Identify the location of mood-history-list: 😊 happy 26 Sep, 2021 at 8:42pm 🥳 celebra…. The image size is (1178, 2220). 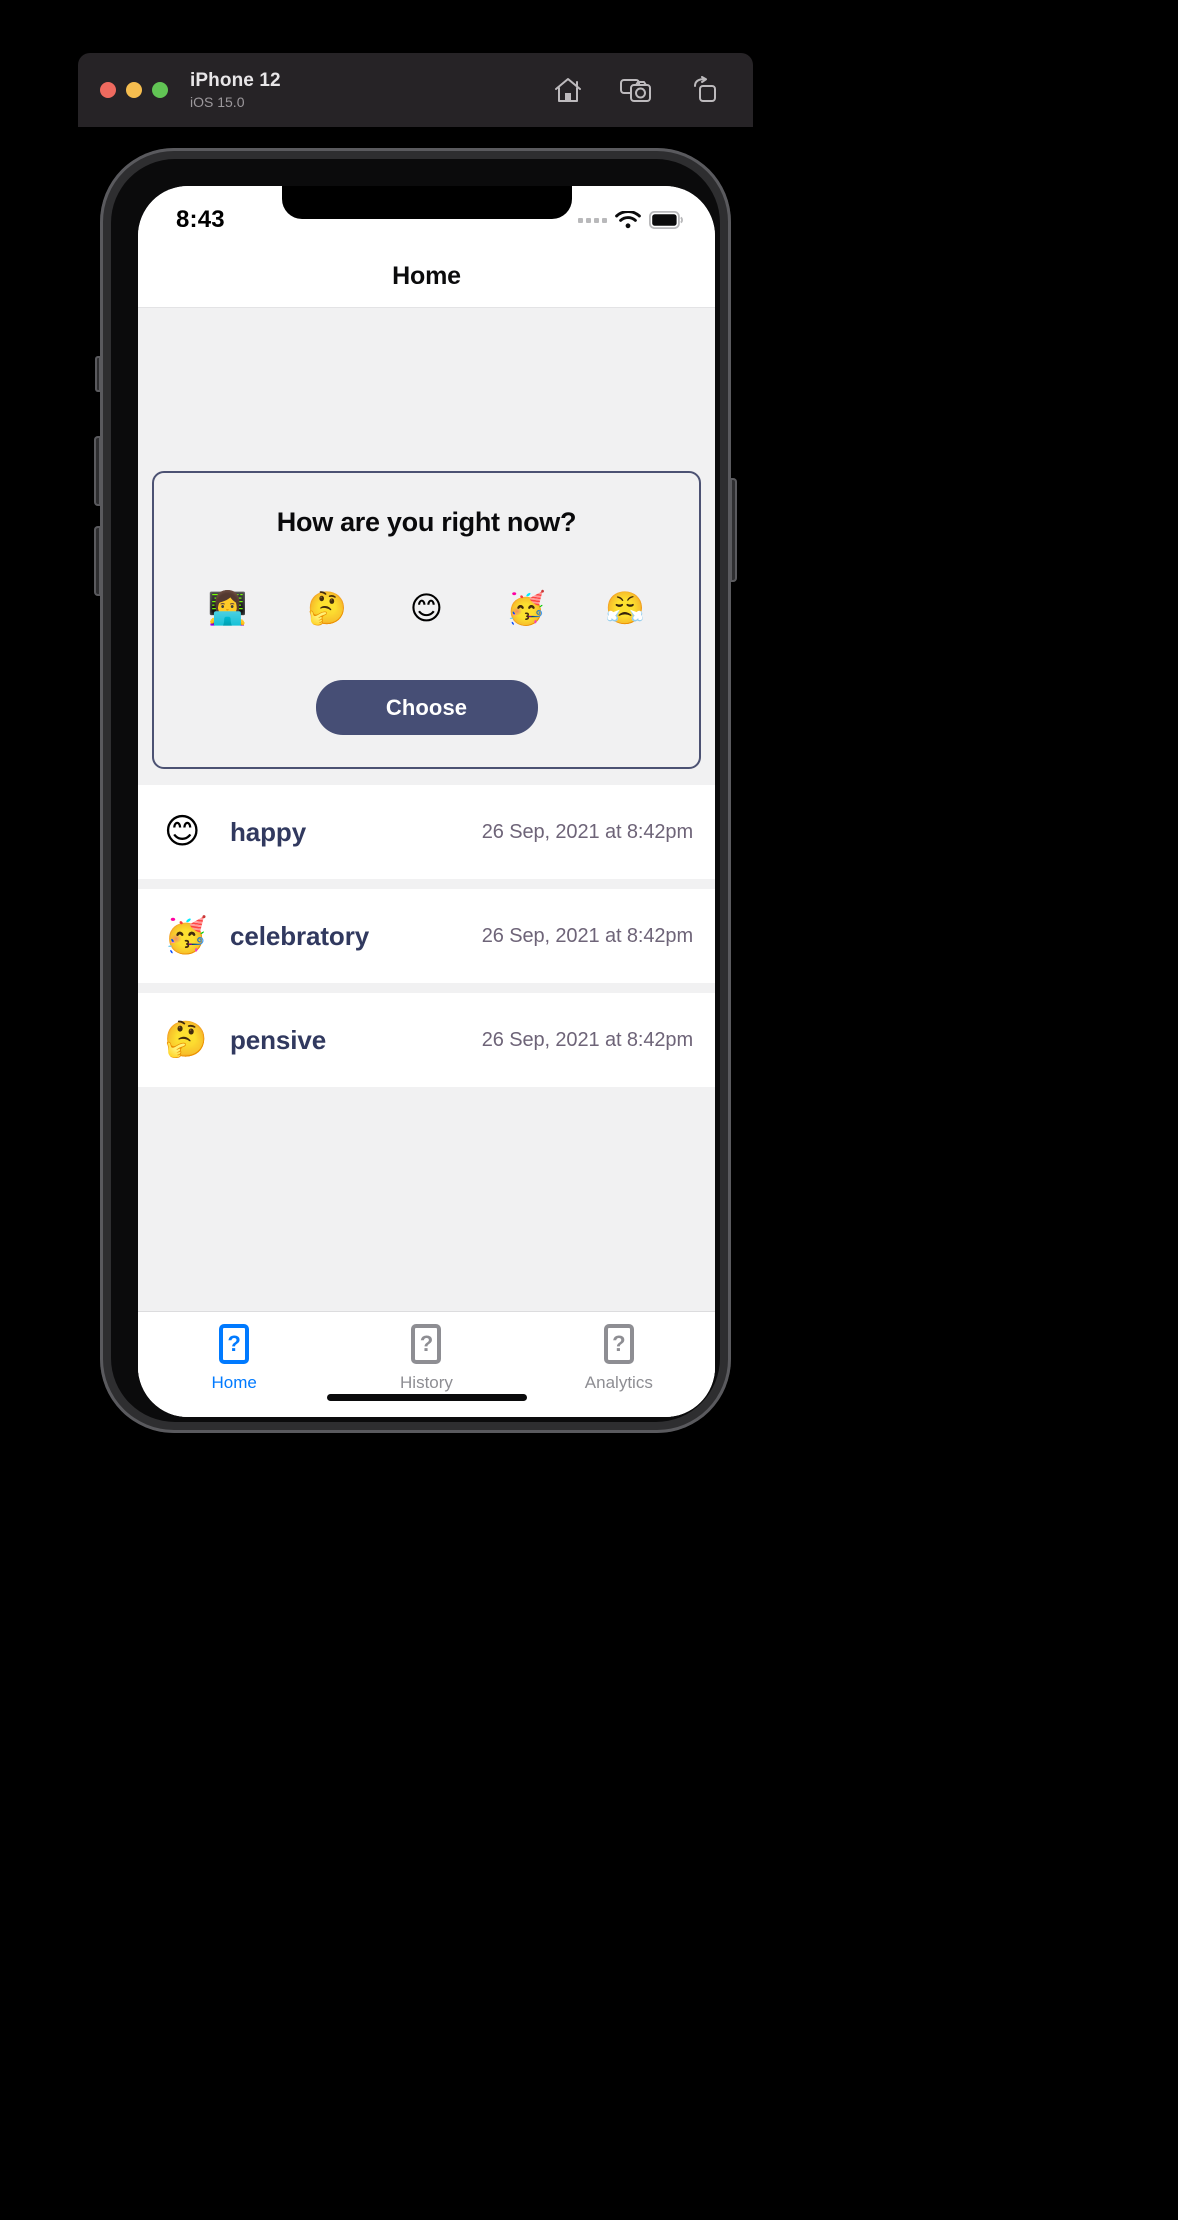
(426, 936).